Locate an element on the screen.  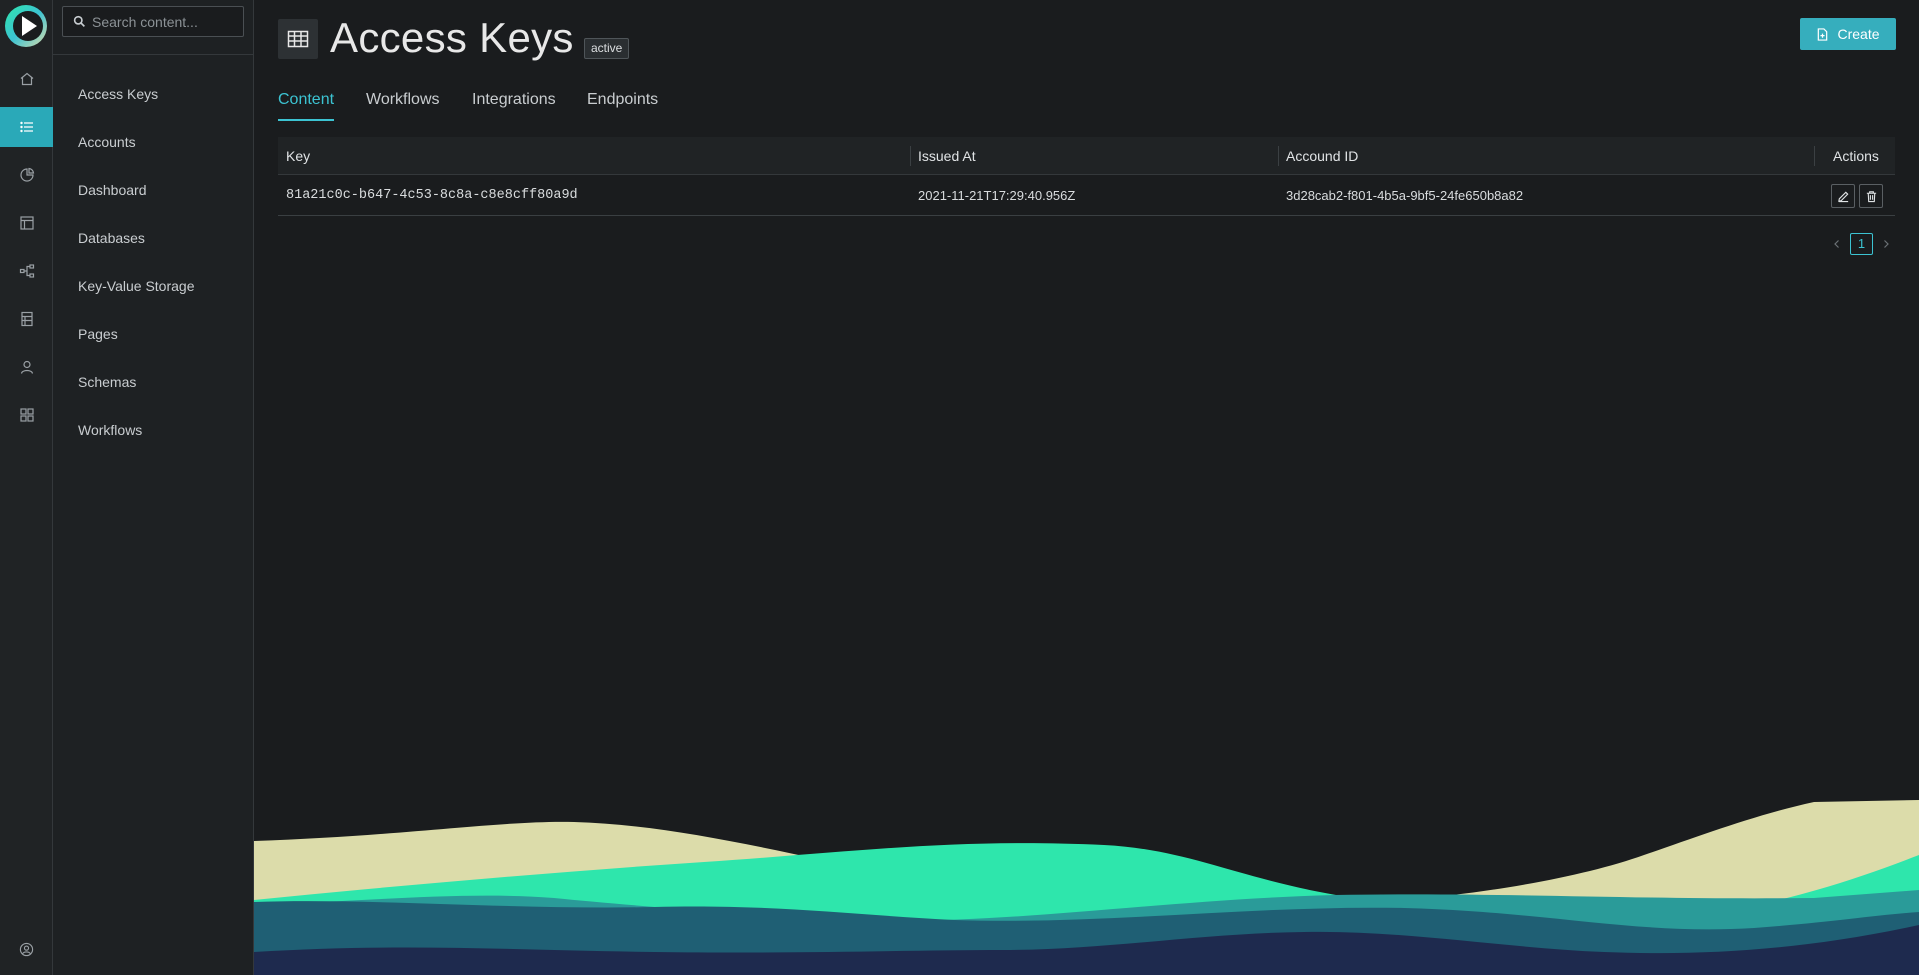
rail-pages-button is located at coordinates (26, 223).